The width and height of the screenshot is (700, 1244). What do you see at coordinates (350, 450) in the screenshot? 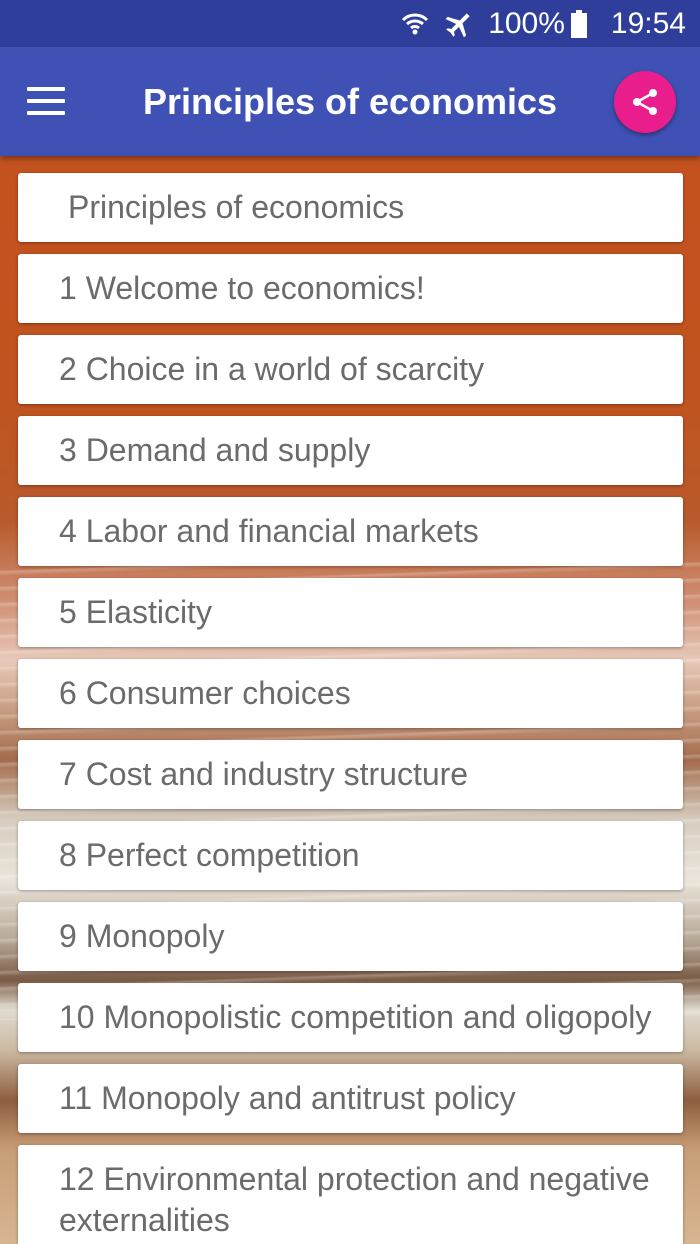
I see `list-item-chapter-3: 3 Demand and supply` at bounding box center [350, 450].